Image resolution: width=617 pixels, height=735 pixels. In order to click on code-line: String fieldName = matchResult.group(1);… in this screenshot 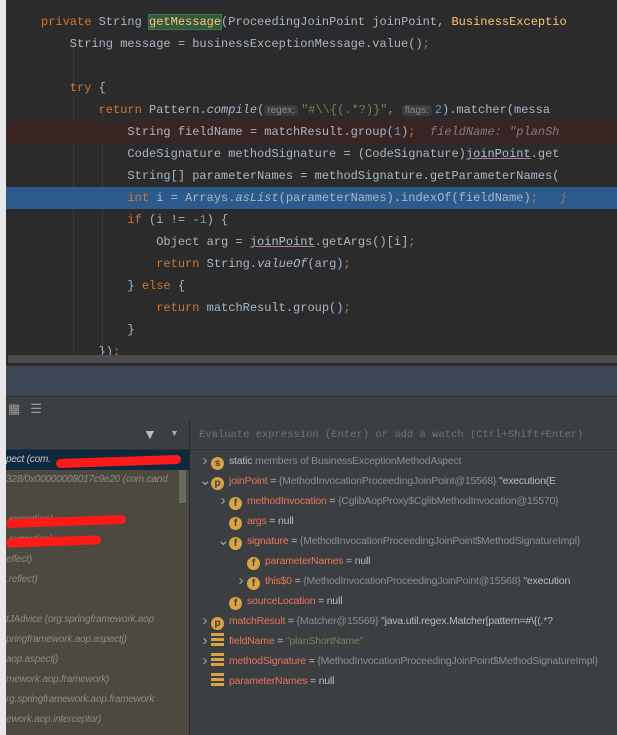, I will do `click(311, 132)`.